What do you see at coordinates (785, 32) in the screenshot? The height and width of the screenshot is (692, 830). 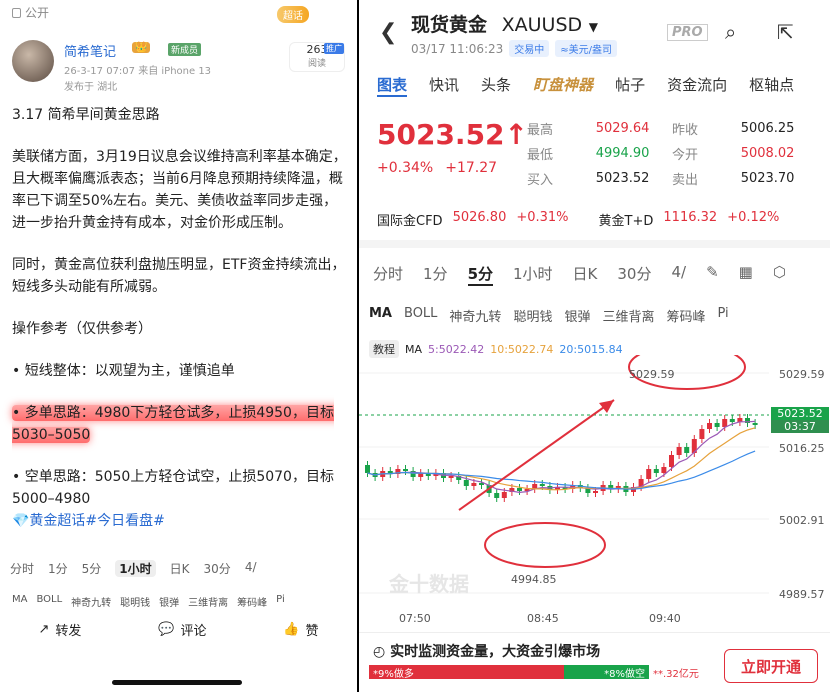 I see `share-out-icon: ⇱` at bounding box center [785, 32].